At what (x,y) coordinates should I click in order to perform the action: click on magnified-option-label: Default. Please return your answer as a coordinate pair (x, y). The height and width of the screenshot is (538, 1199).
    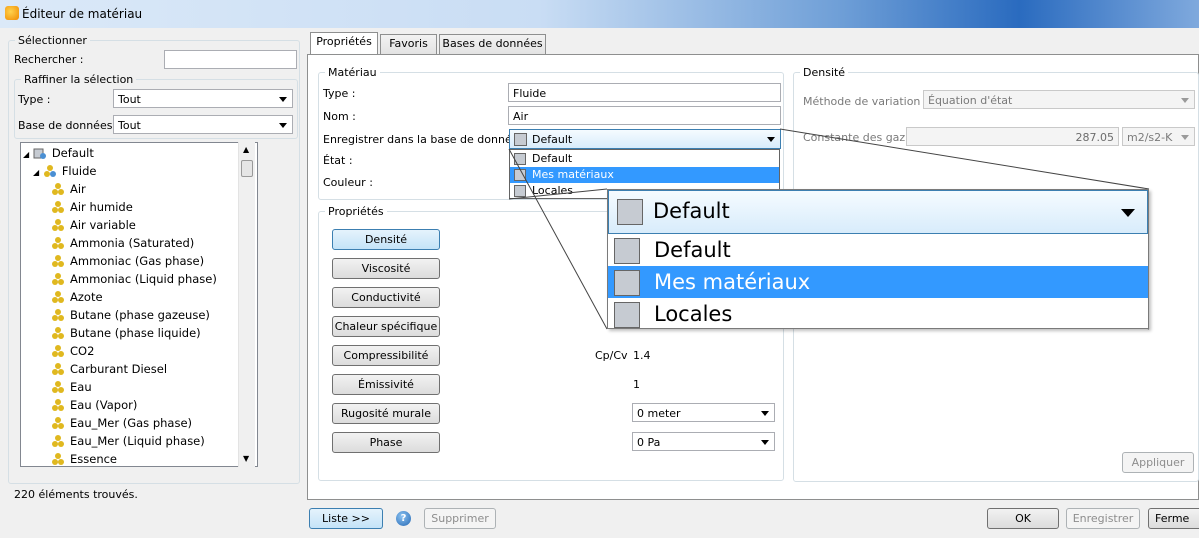
    Looking at the image, I should click on (692, 250).